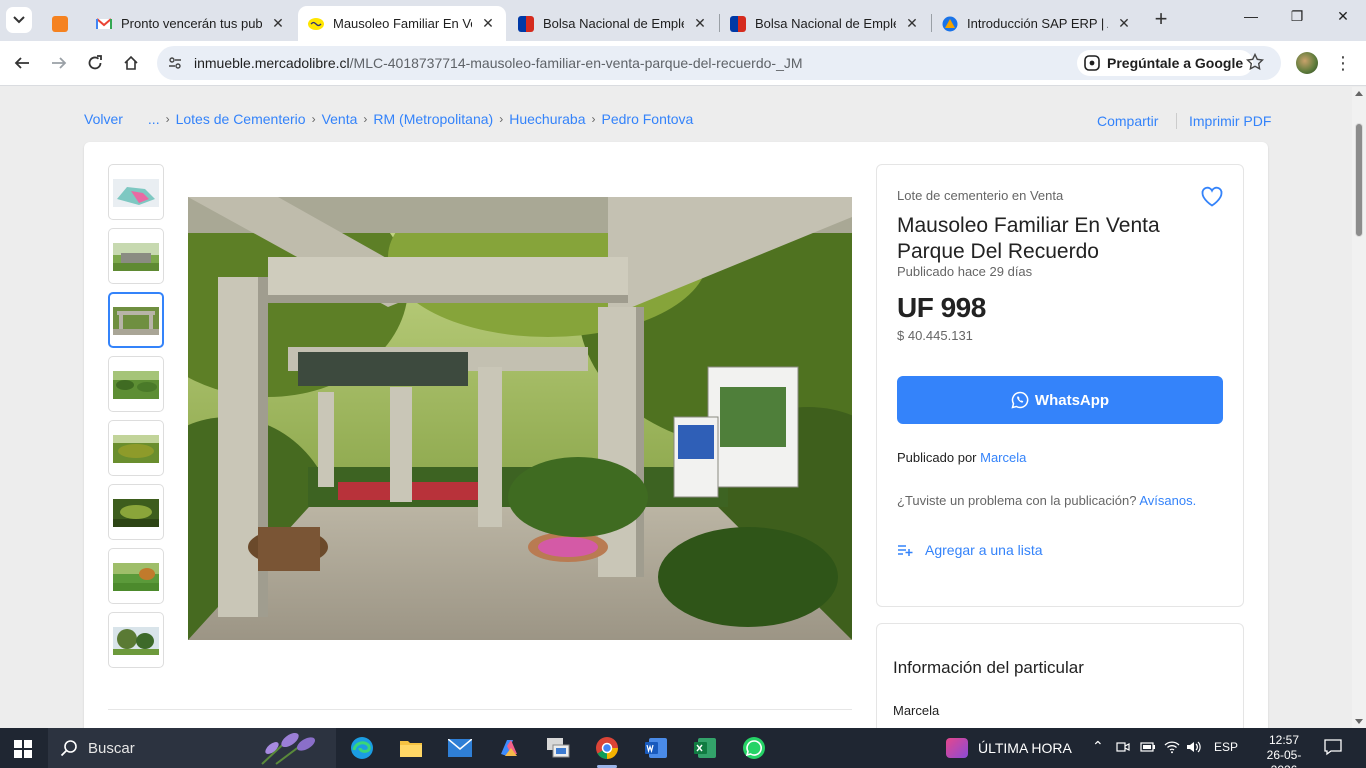  I want to click on chevron-up-icon: ⌃, so click(1098, 746).